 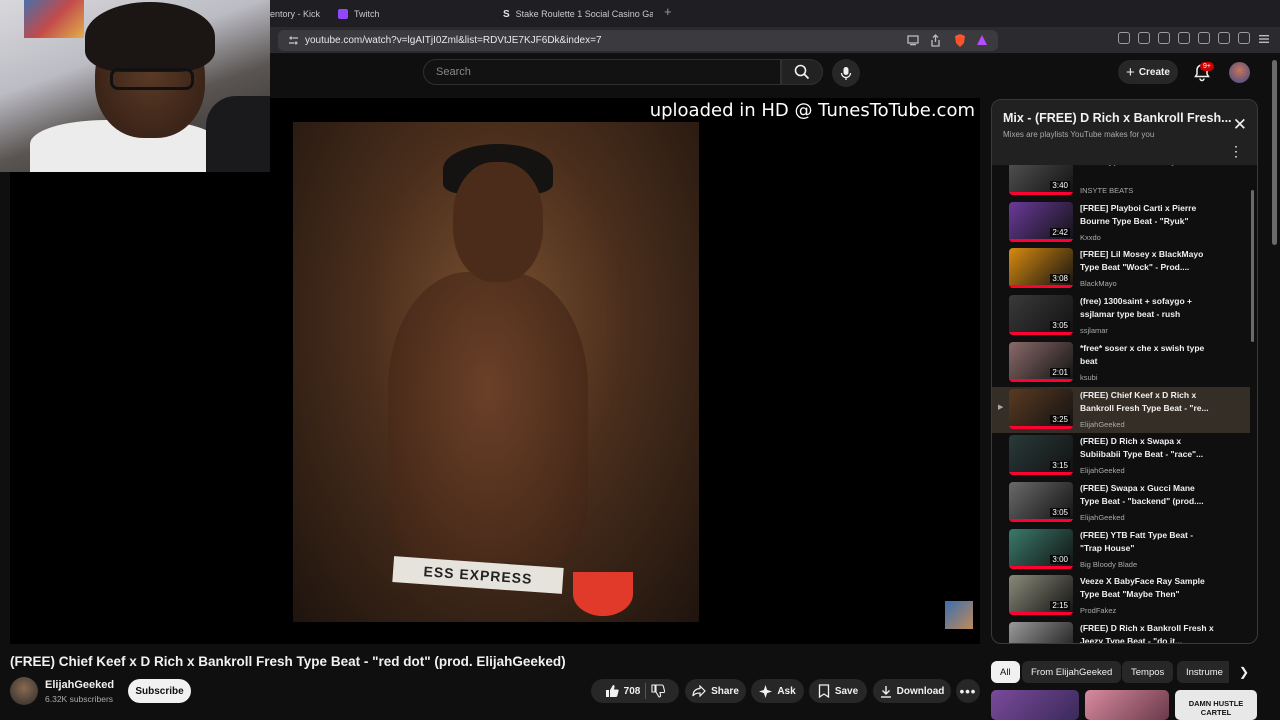 What do you see at coordinates (1207, 66) in the screenshot?
I see `notification-badge: 9+` at bounding box center [1207, 66].